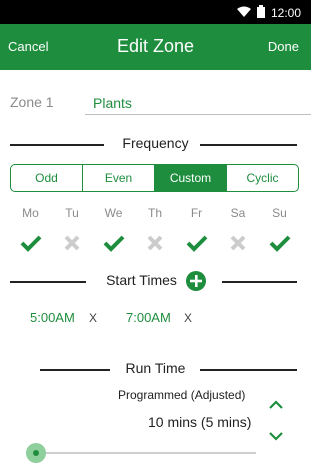 The image size is (320, 468). I want to click on start-times-header: Start Times, so click(155, 281).